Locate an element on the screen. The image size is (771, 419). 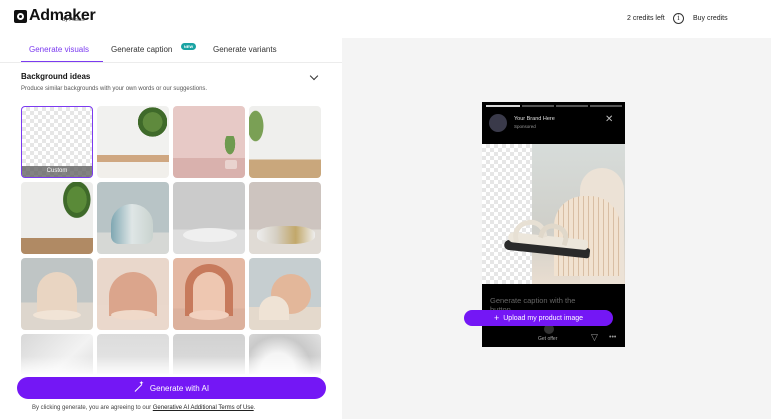
terms-suffix: . is located at coordinates (254, 408).